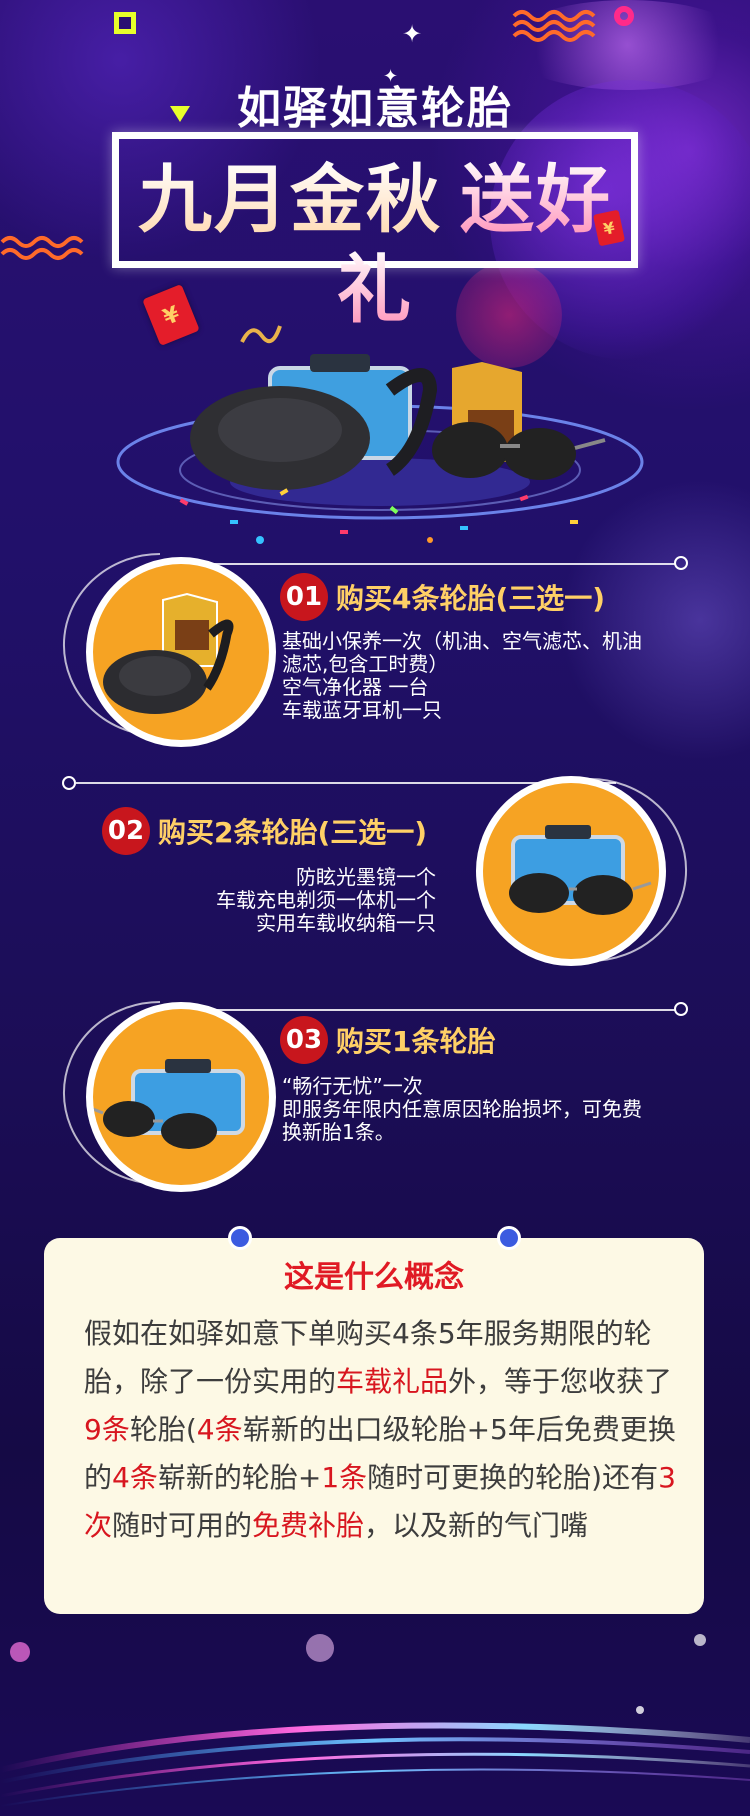 Image resolution: width=750 pixels, height=1816 pixels. I want to click on confetti-decoration, so click(378, 516).